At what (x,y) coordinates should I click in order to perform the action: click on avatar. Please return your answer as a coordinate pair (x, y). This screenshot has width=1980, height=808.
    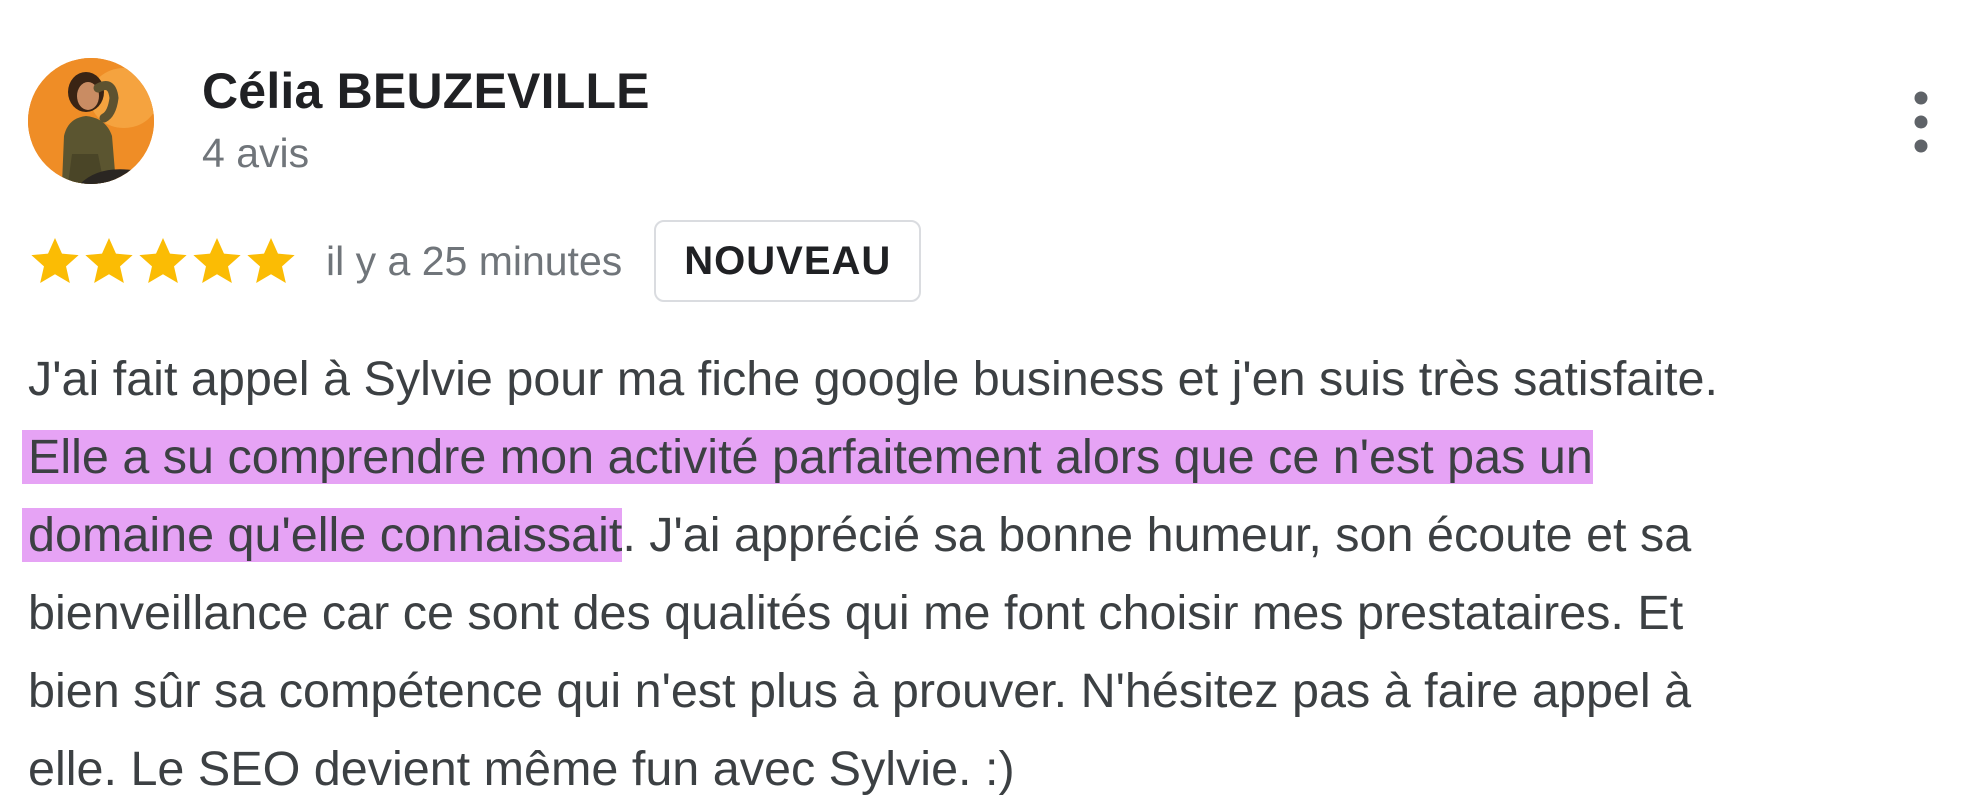
    Looking at the image, I should click on (91, 121).